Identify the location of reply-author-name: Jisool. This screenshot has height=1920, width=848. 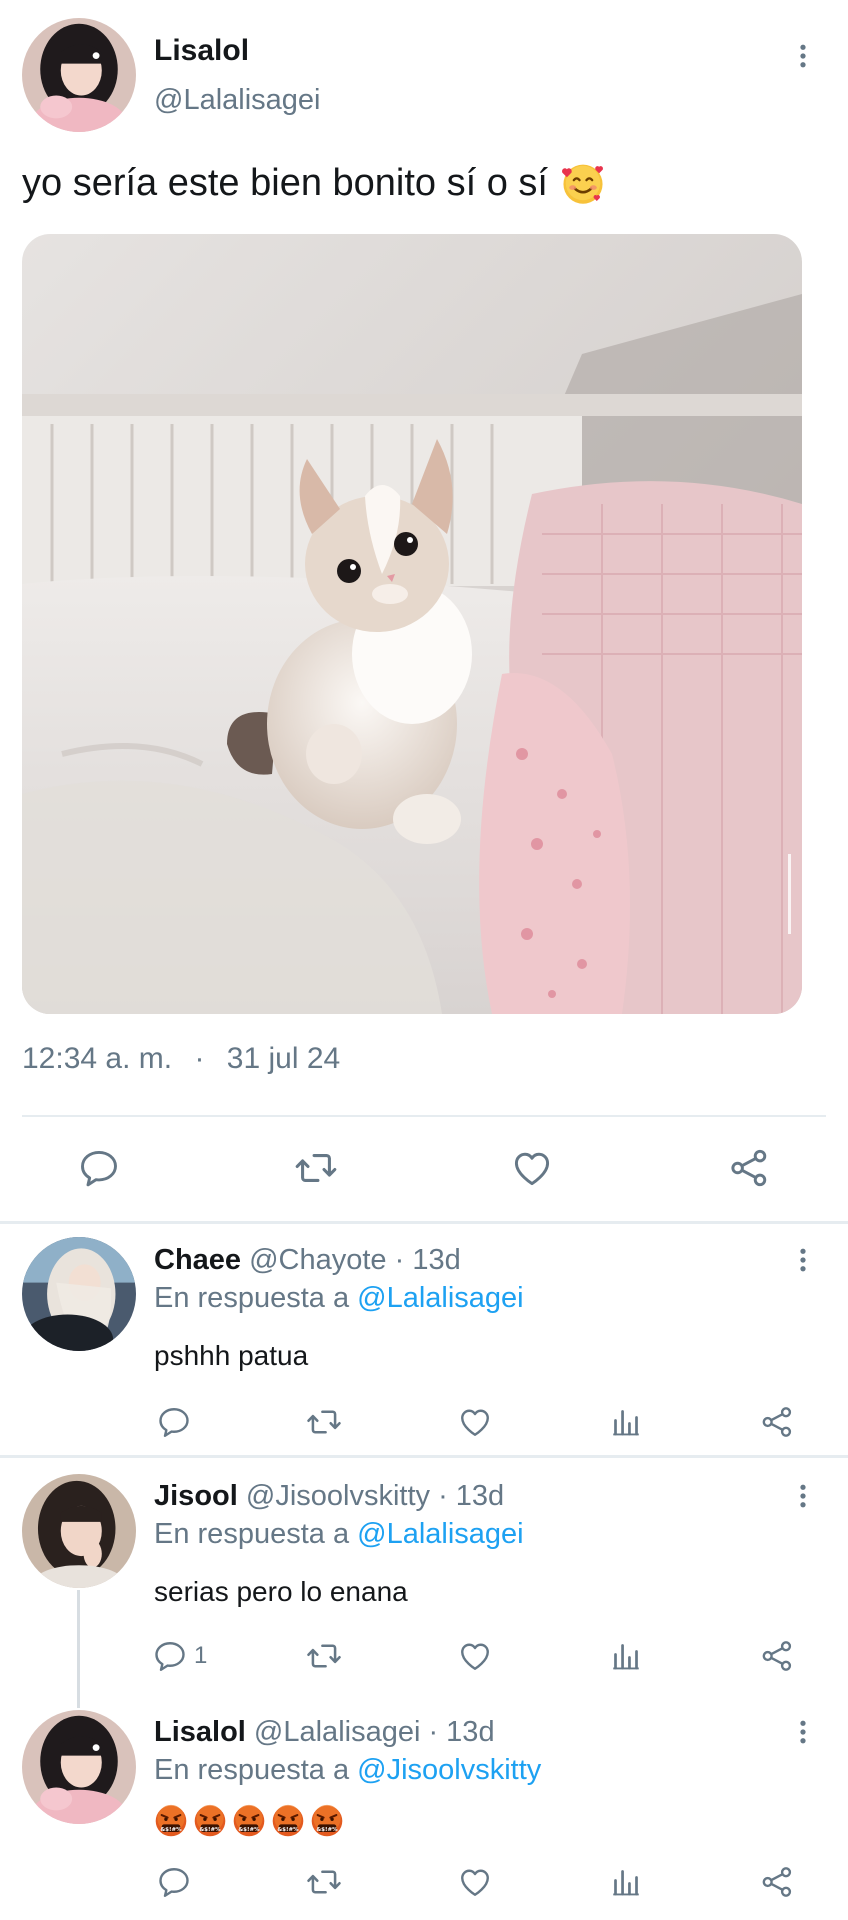
(196, 1496).